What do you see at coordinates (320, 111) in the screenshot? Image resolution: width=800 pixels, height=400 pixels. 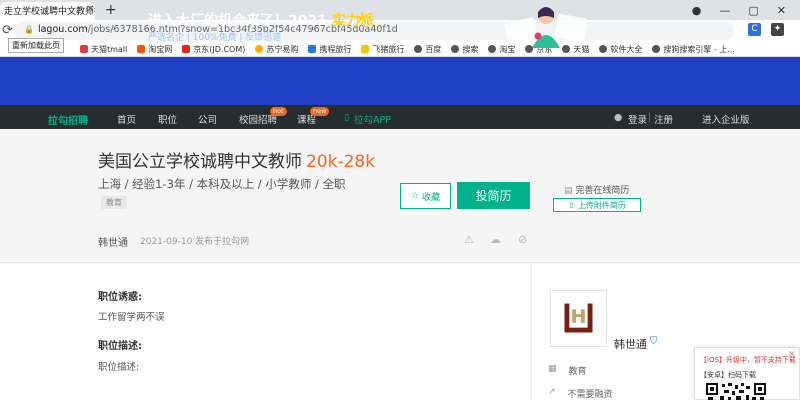 I see `new-badge: new` at bounding box center [320, 111].